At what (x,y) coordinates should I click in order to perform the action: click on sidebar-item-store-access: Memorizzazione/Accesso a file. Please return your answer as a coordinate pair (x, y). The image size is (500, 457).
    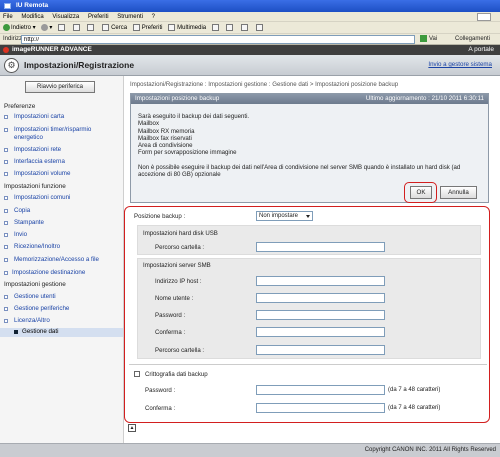
    Looking at the image, I should click on (51, 260).